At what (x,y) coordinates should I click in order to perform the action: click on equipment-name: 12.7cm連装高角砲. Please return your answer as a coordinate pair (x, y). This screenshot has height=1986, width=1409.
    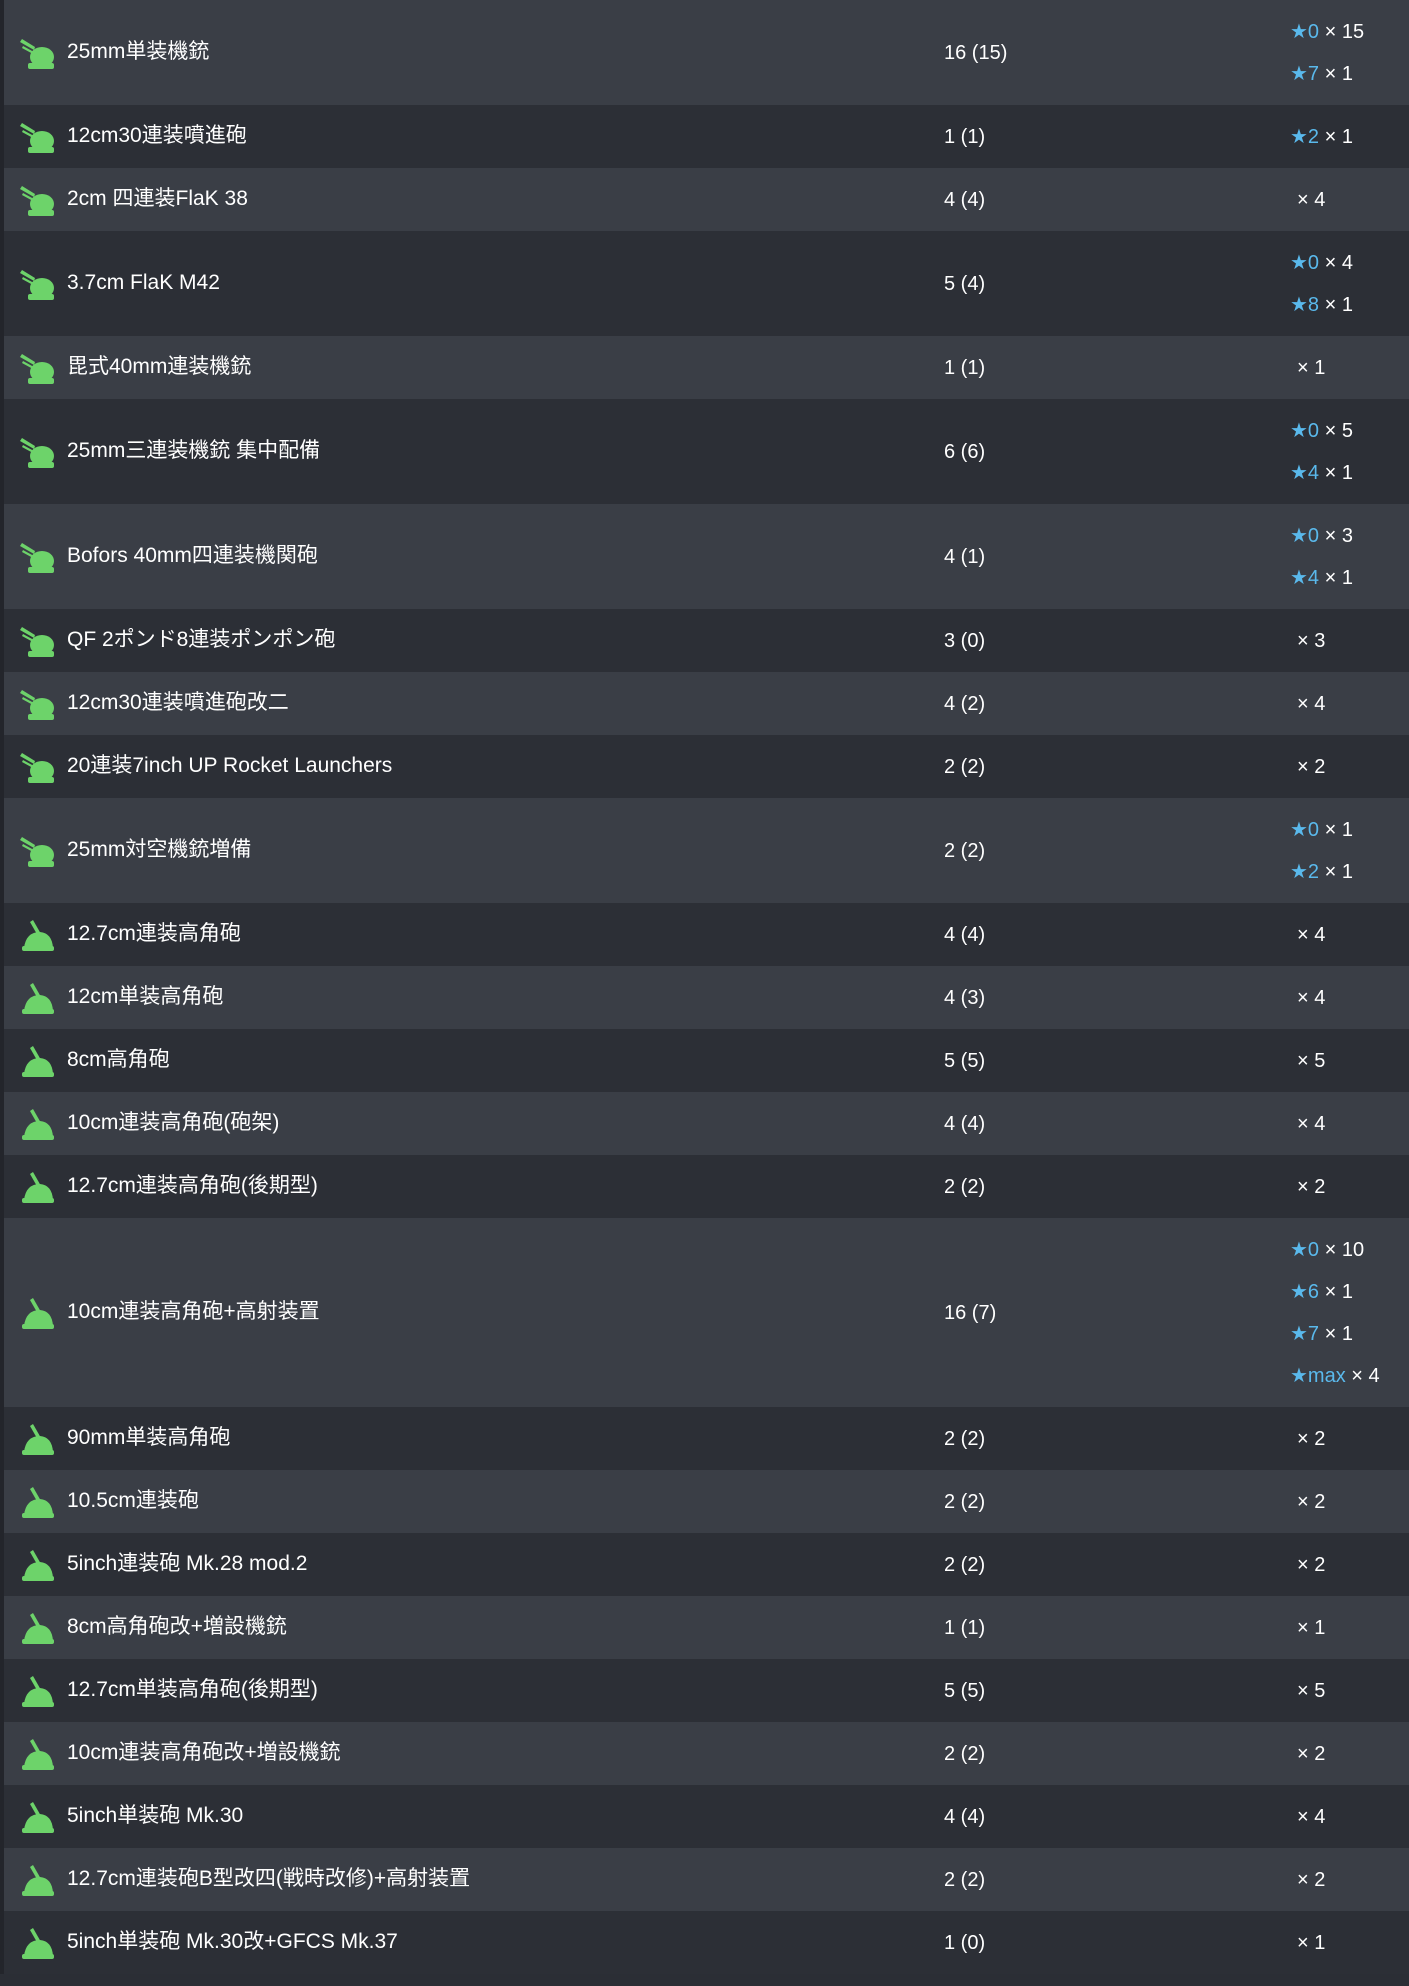
    Looking at the image, I should click on (154, 933).